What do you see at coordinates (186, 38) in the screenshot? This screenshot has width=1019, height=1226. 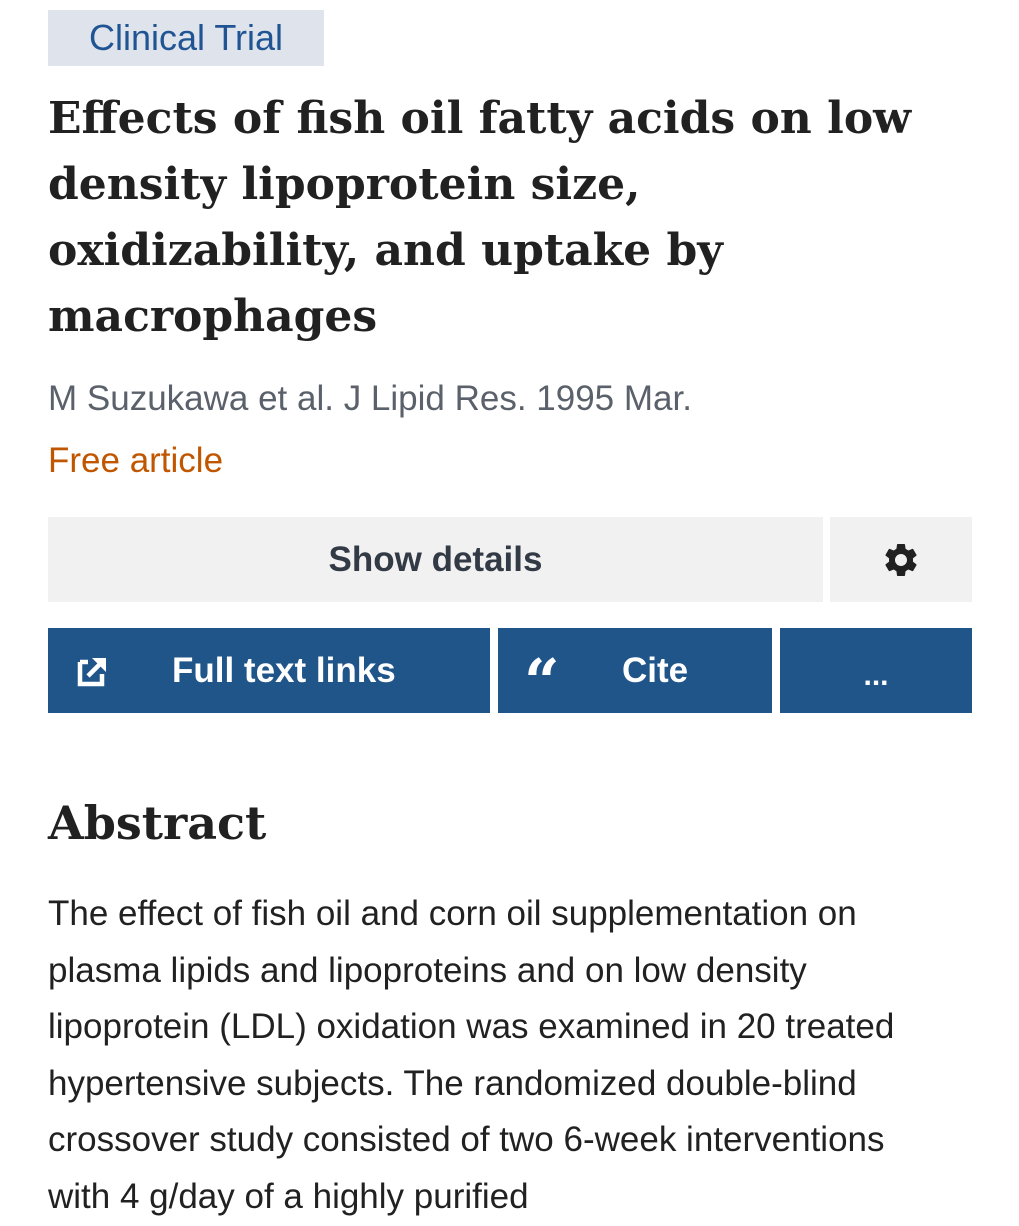 I see `publication-type-badge: Clinical Trial` at bounding box center [186, 38].